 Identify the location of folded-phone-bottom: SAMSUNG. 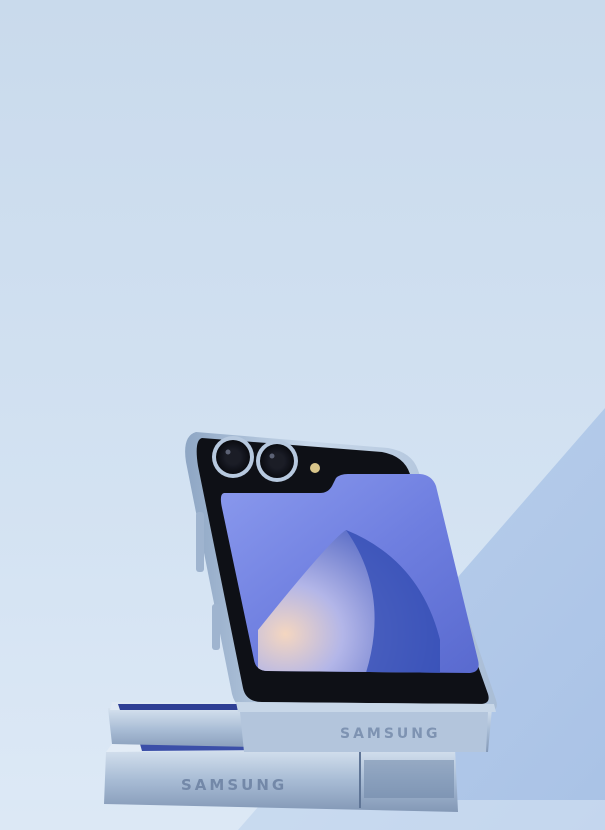
(281, 777).